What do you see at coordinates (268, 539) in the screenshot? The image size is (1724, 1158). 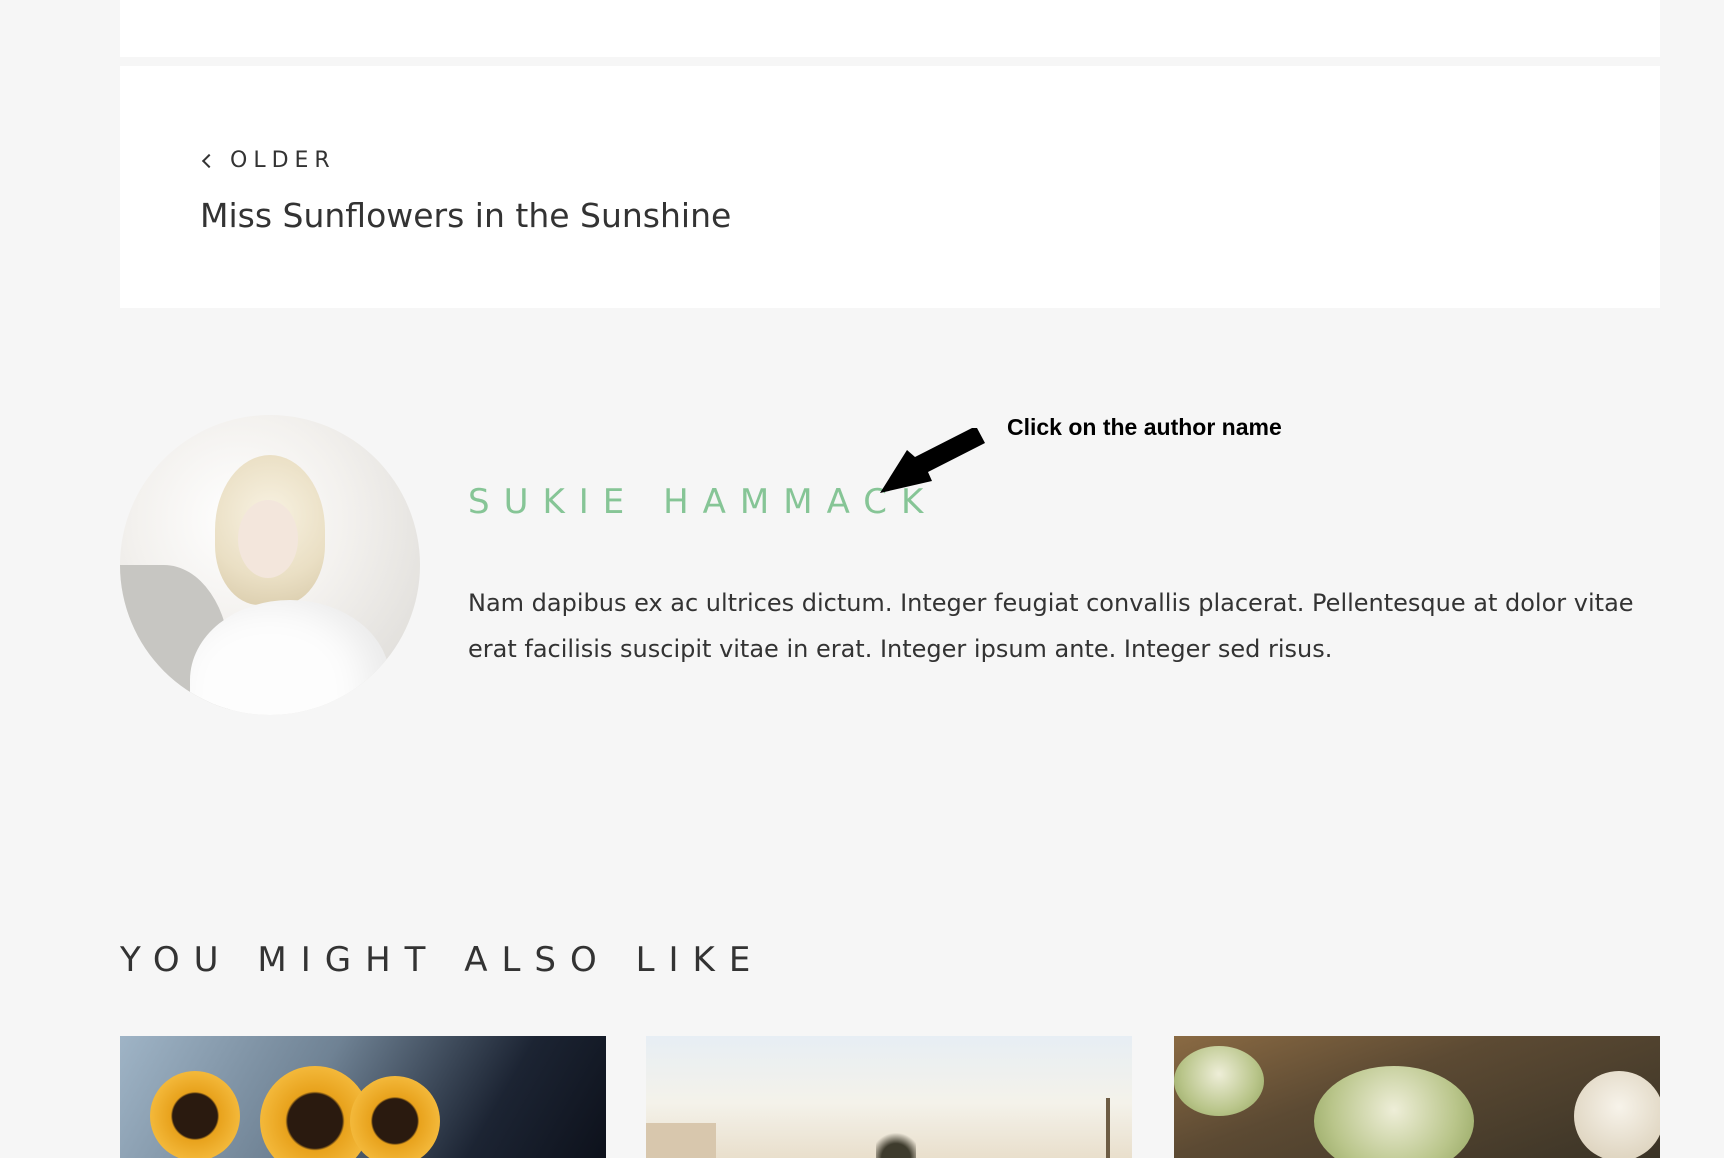 I see `avatar-face-shape` at bounding box center [268, 539].